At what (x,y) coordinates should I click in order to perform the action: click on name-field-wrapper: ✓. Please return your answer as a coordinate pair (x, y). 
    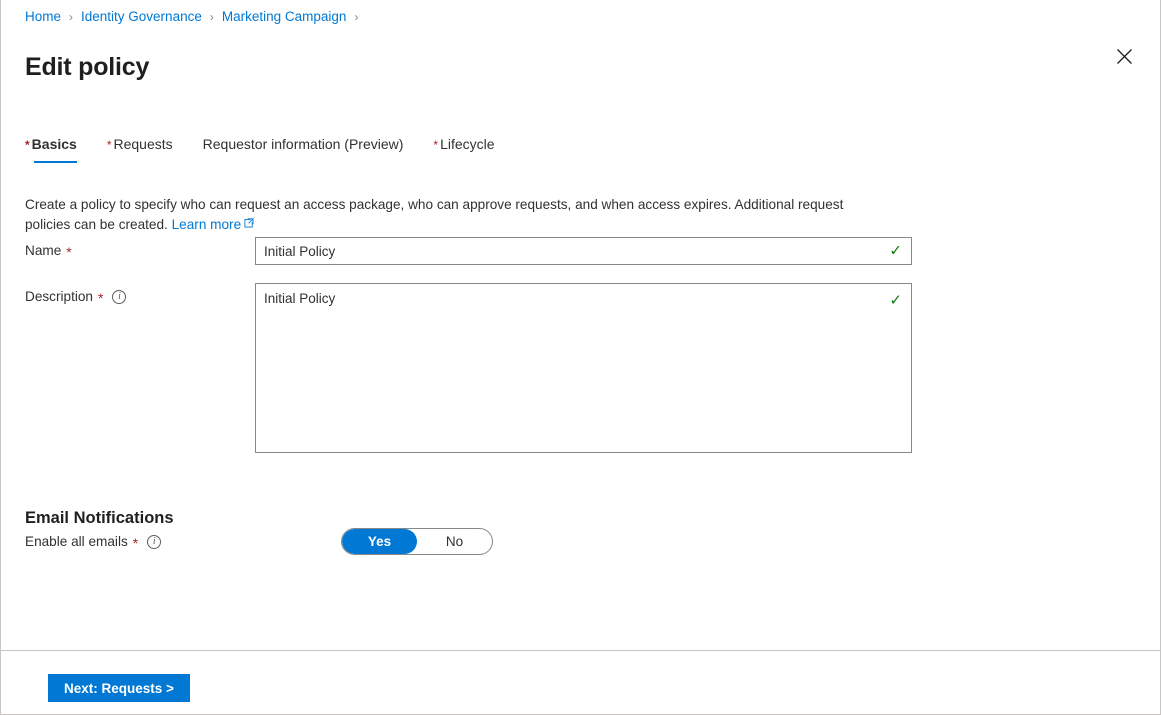
    Looking at the image, I should click on (583, 251).